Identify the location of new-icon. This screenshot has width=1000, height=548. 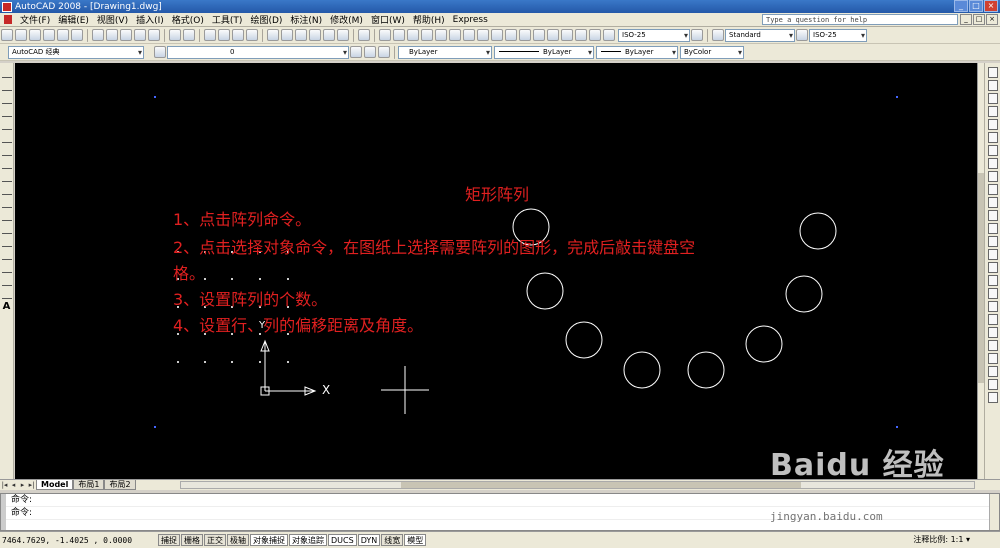
(7, 35).